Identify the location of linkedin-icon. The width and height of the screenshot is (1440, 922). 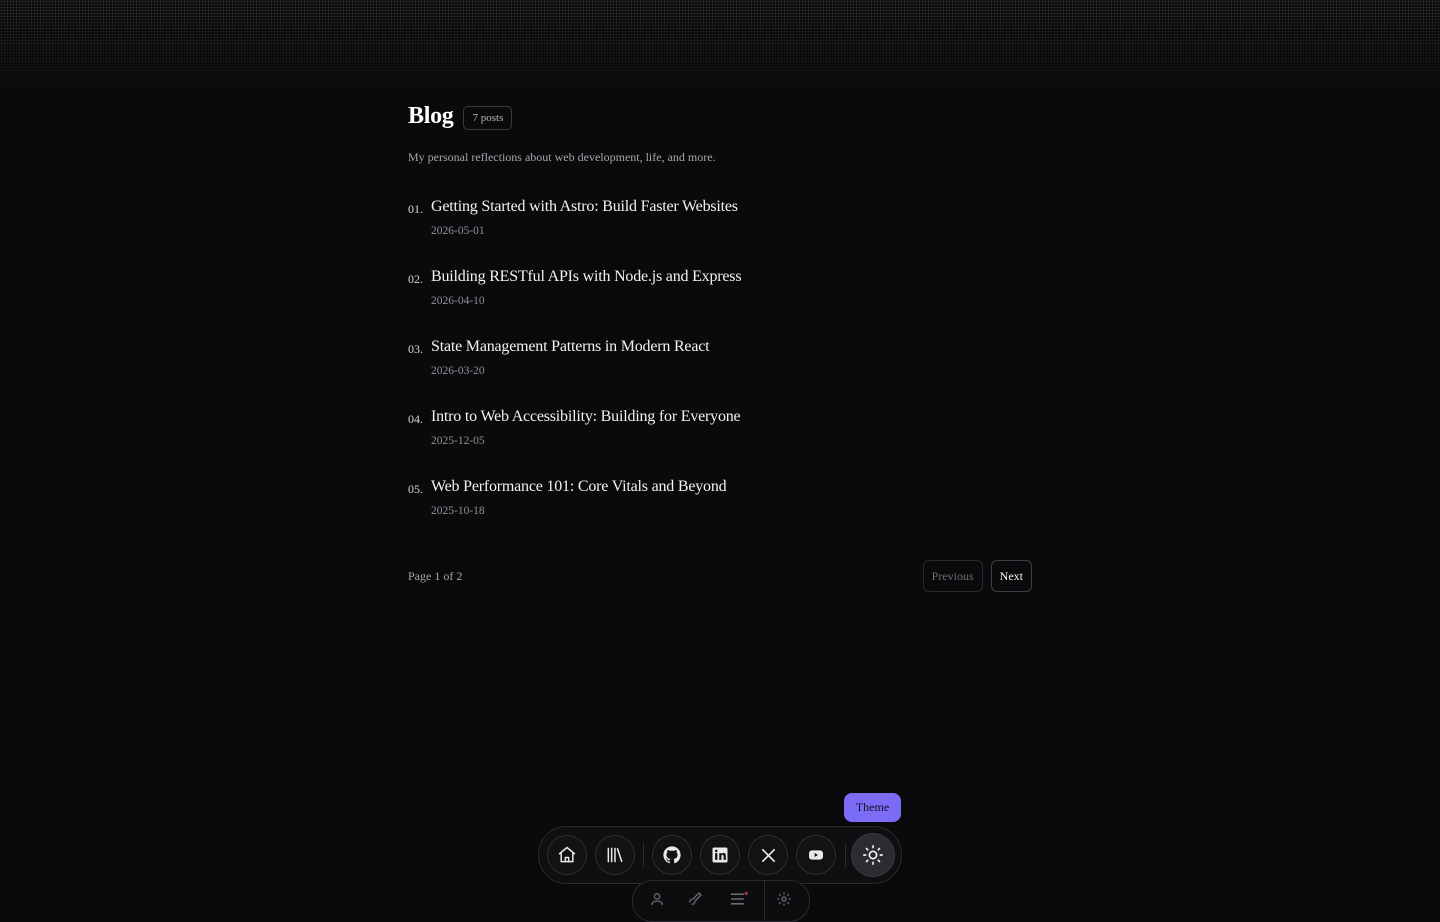
(720, 855).